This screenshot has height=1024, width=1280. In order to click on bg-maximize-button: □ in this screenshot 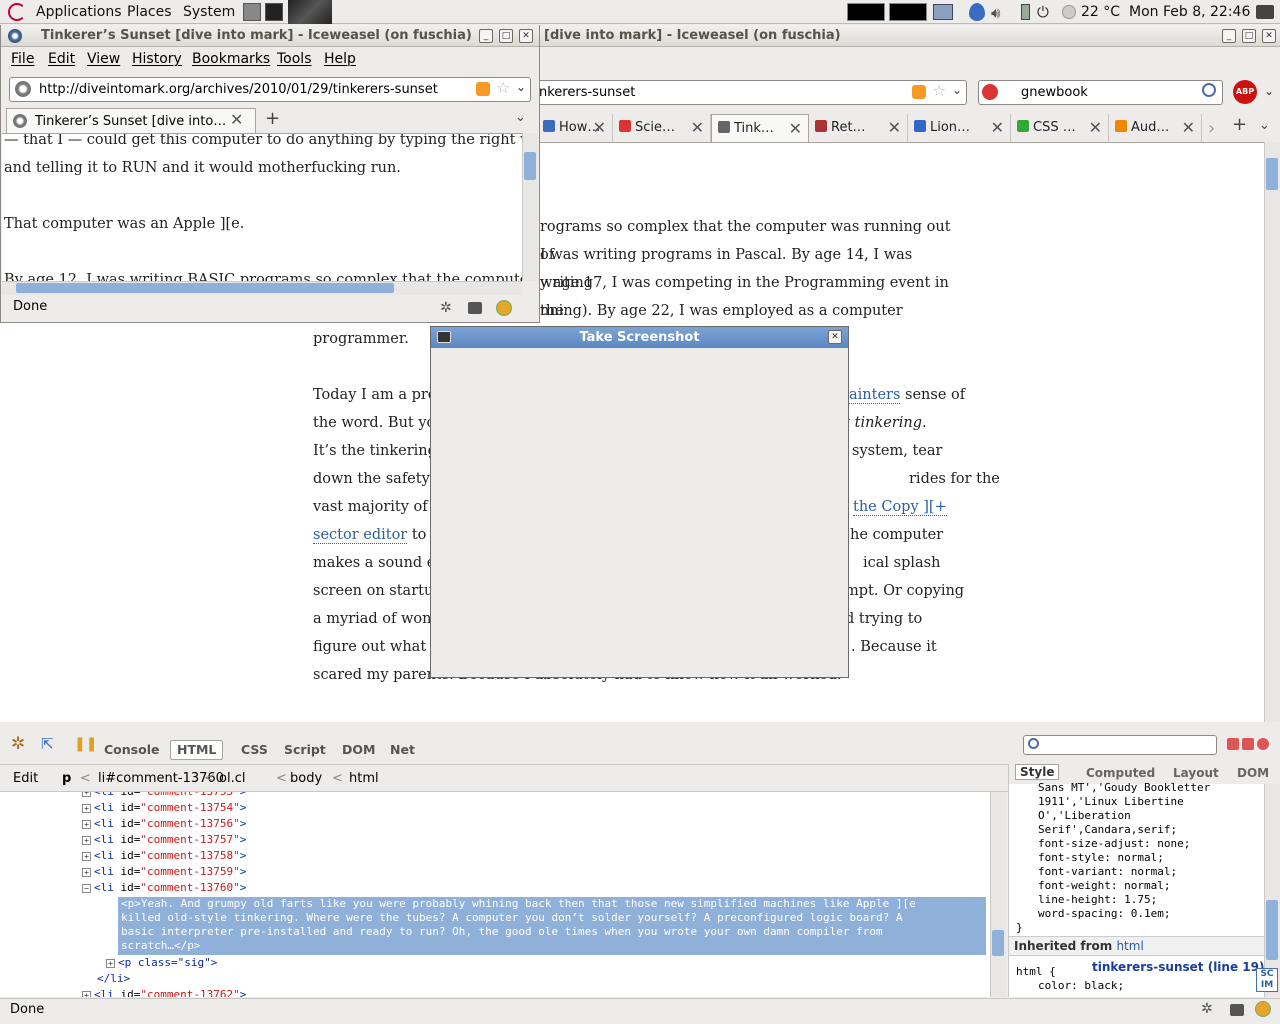, I will do `click(1249, 36)`.